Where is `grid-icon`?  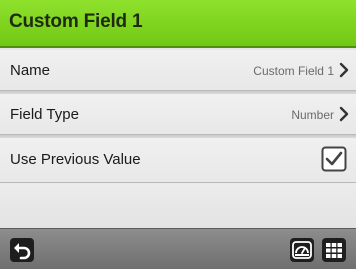 grid-icon is located at coordinates (334, 250).